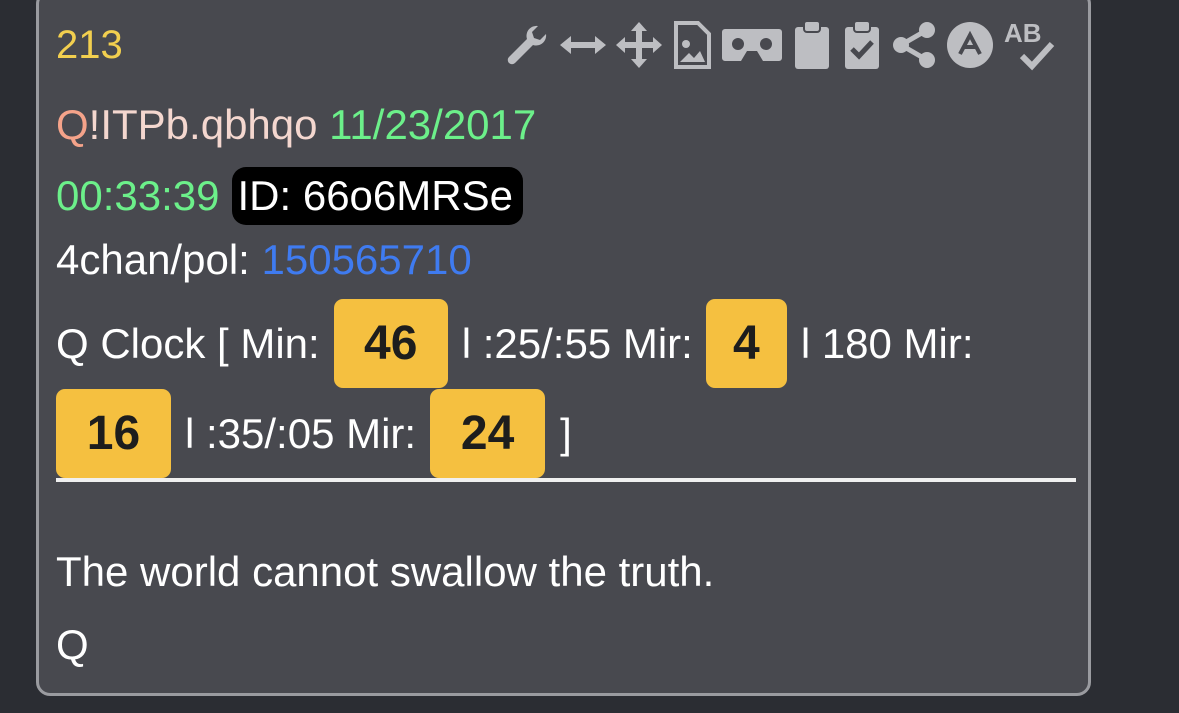 The height and width of the screenshot is (713, 1179). I want to click on spellcheck-icon: AB, so click(1030, 45).